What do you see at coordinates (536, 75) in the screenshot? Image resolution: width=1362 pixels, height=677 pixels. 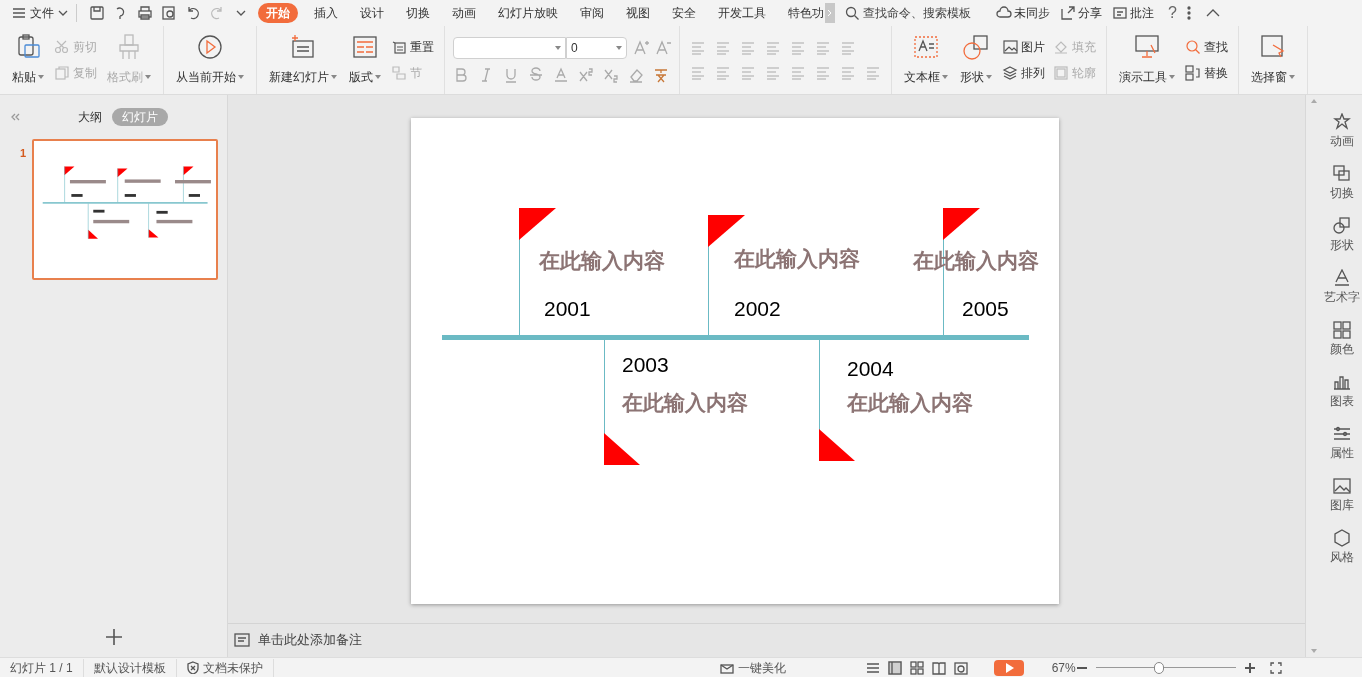 I see `strikethrough-icon` at bounding box center [536, 75].